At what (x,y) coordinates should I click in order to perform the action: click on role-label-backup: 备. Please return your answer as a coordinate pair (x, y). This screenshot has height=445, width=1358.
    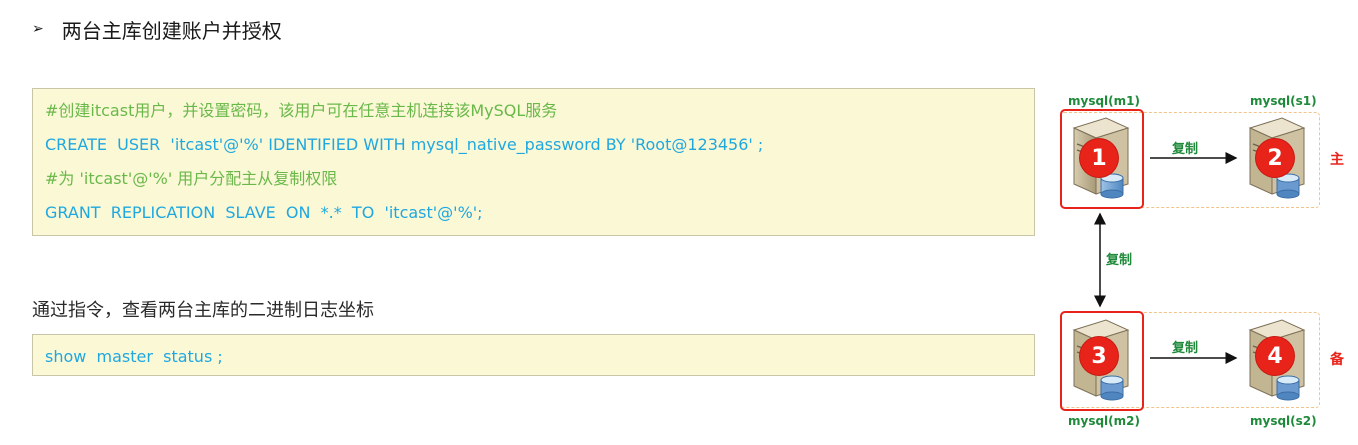
    Looking at the image, I should click on (1337, 360).